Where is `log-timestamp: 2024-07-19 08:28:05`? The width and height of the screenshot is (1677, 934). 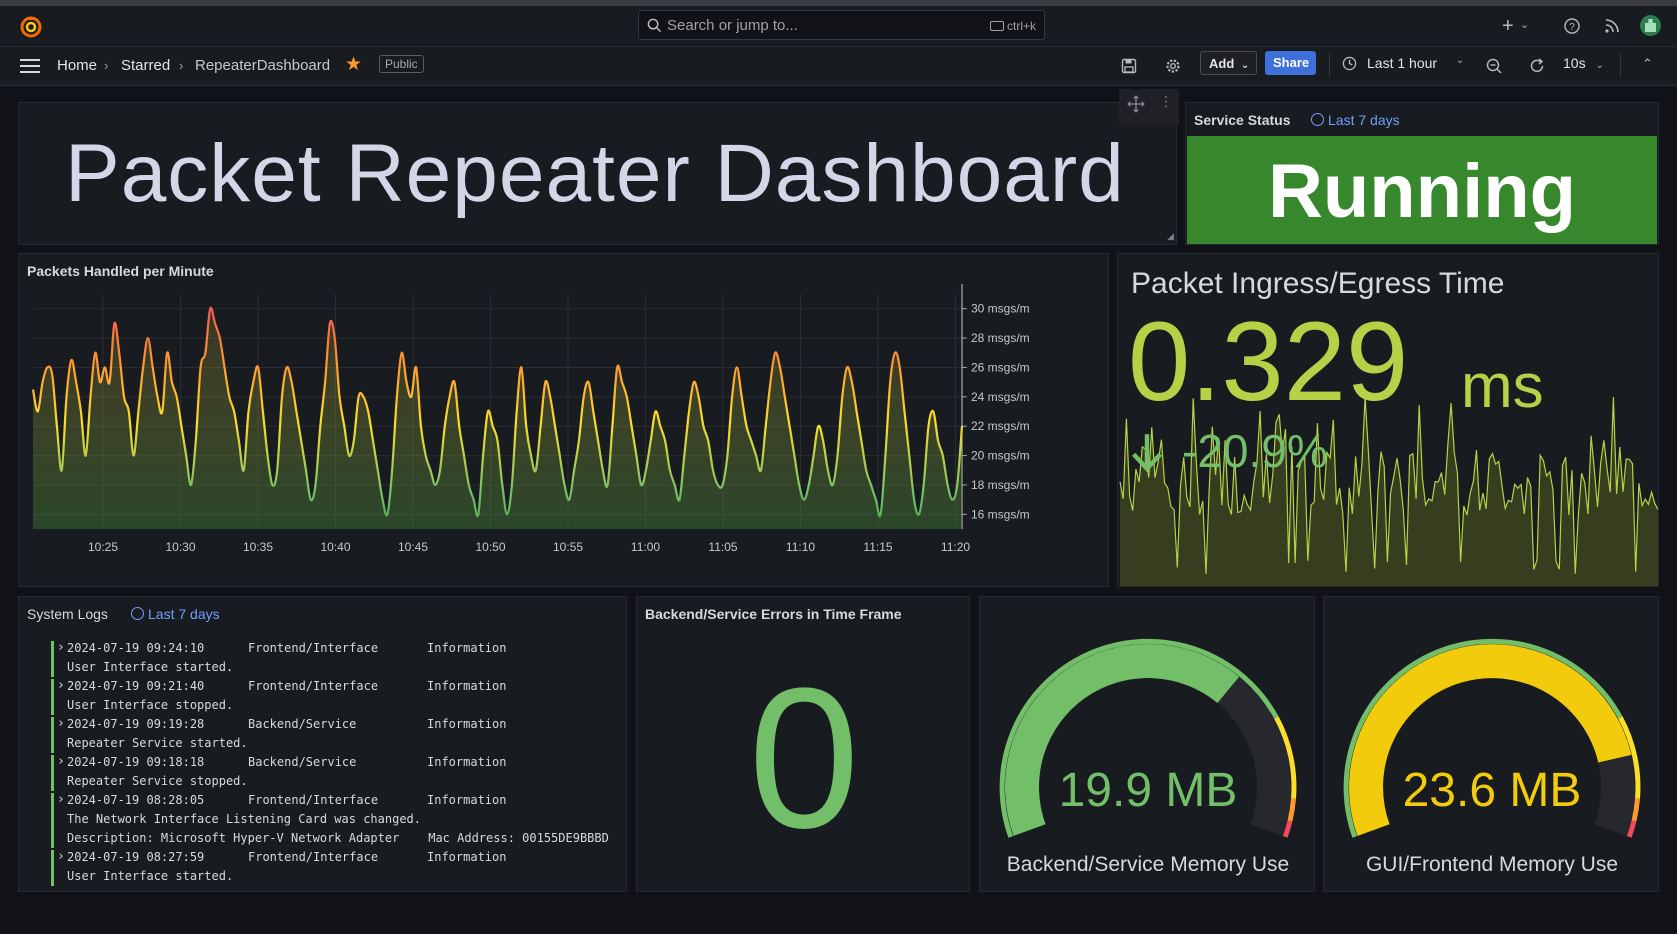
log-timestamp: 2024-07-19 08:28:05 is located at coordinates (136, 800).